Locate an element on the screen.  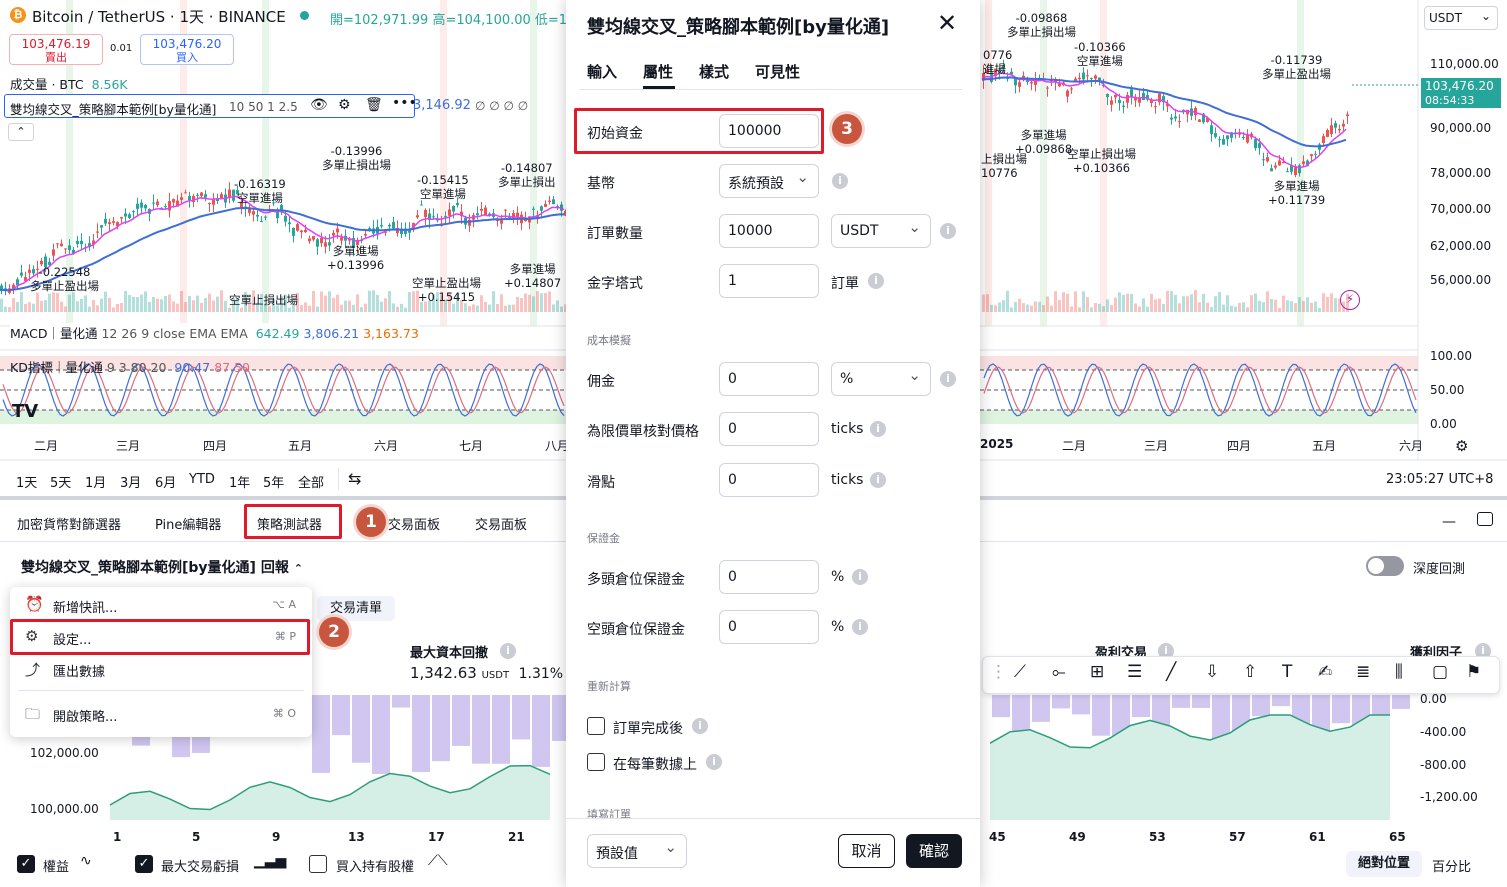
trend-line-icon: ⟋ is located at coordinates (1020, 672).